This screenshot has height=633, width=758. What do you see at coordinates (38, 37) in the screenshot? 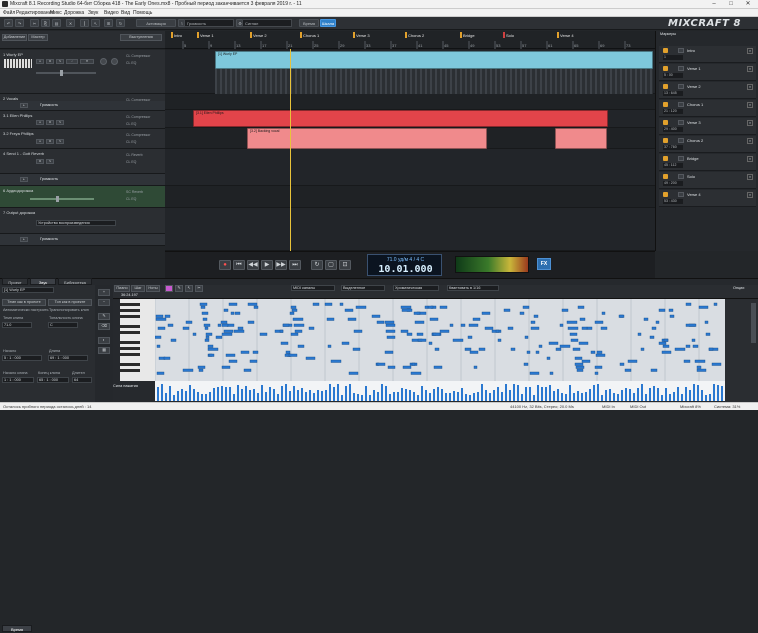
I see `master-button: Мастер` at bounding box center [38, 37].